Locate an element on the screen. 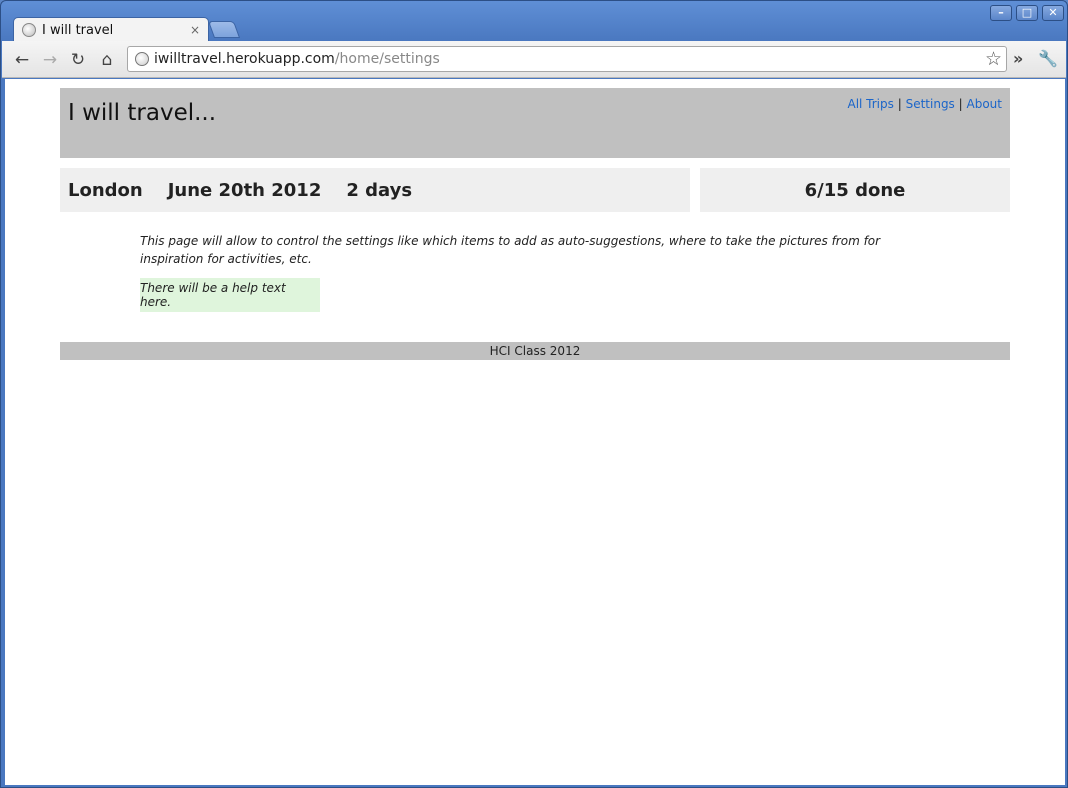 Image resolution: width=1068 pixels, height=788 pixels. tab-i-will-travel: I will travel × is located at coordinates (111, 29).